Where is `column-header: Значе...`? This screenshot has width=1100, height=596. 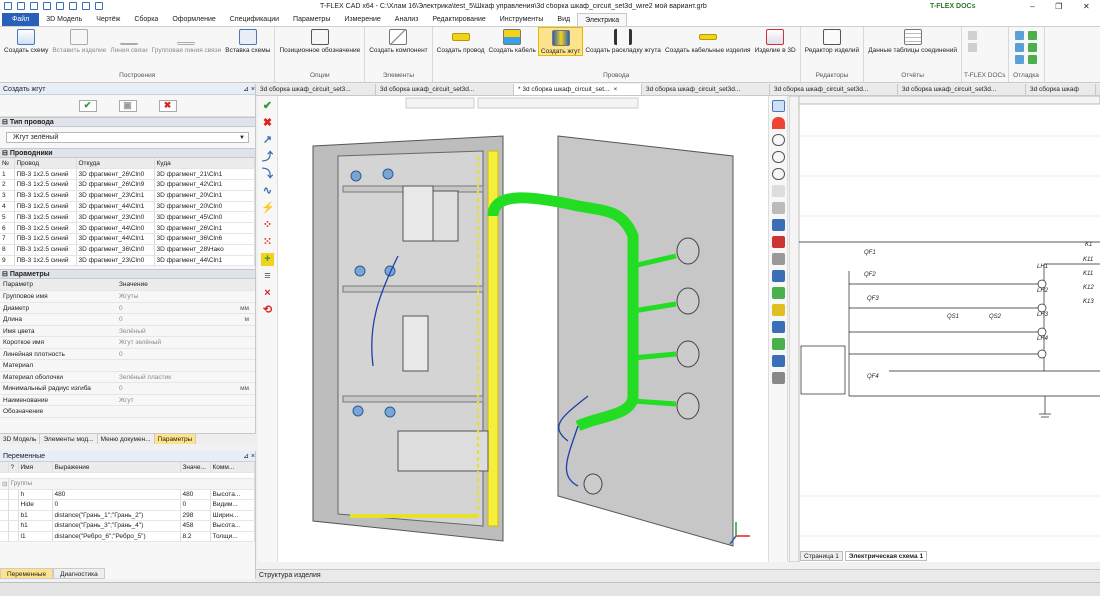 column-header: Значе... is located at coordinates (195, 467).